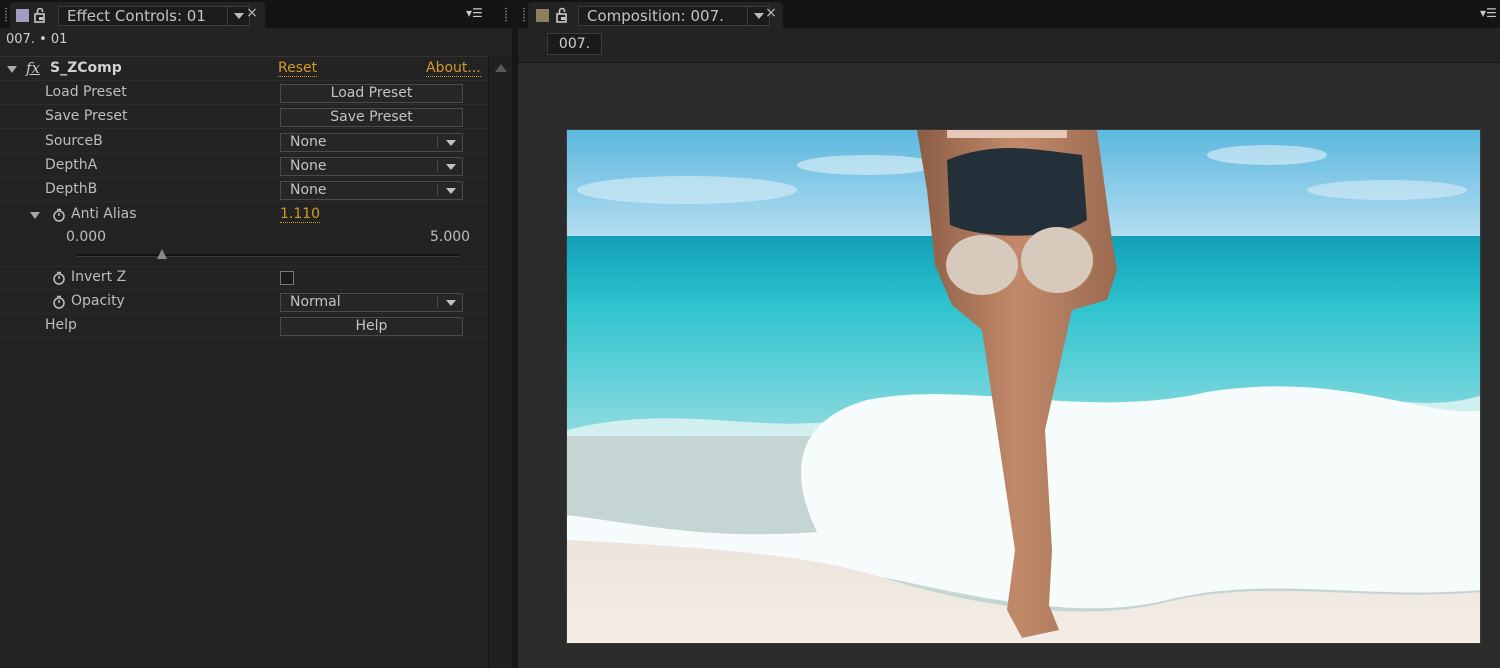 The height and width of the screenshot is (668, 1500). I want to click on param-save-preset: Save Preset Save Preset, so click(244, 117).